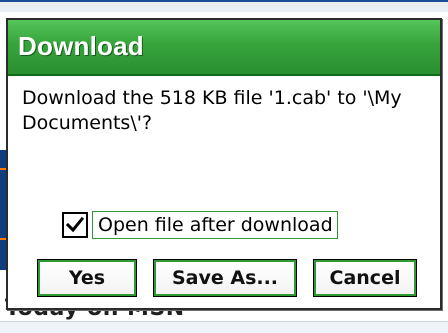  I want to click on background-top-stripe, so click(224, 1).